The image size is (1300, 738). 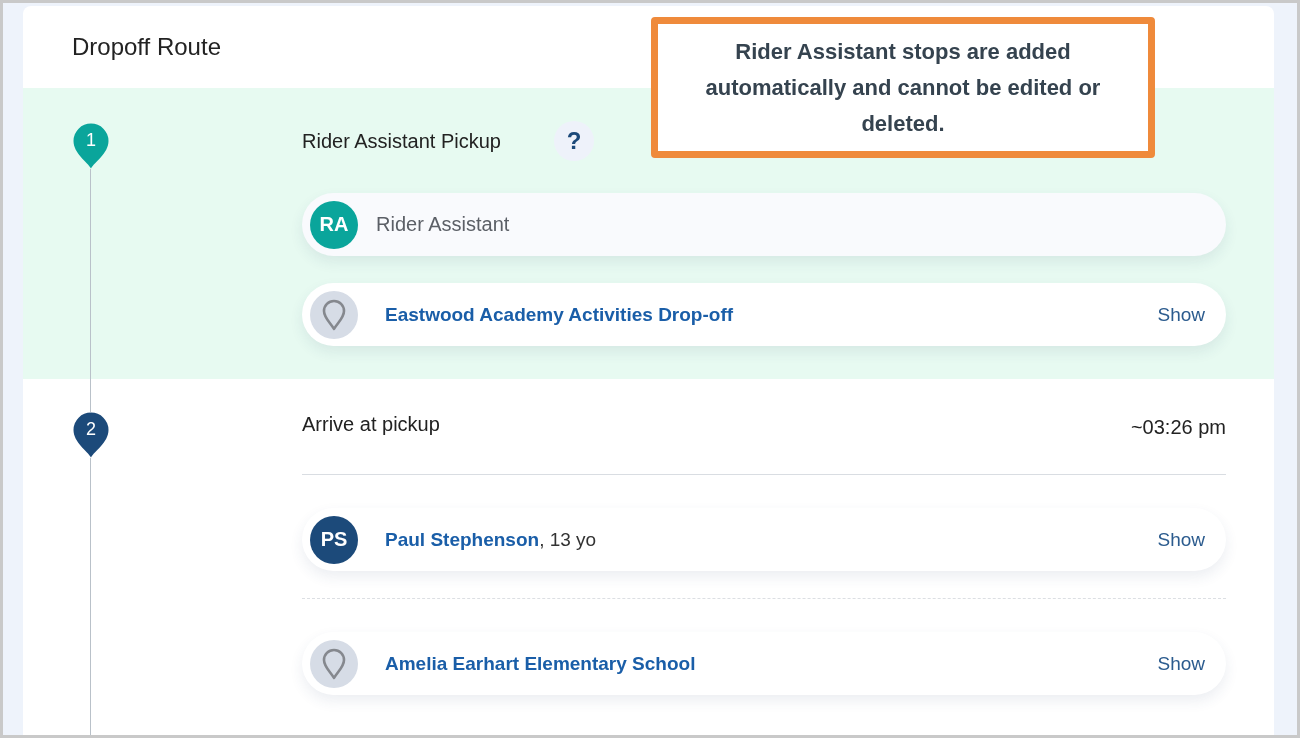 What do you see at coordinates (540, 663) in the screenshot?
I see `location-name-link: Amelia Earhart Elementary School` at bounding box center [540, 663].